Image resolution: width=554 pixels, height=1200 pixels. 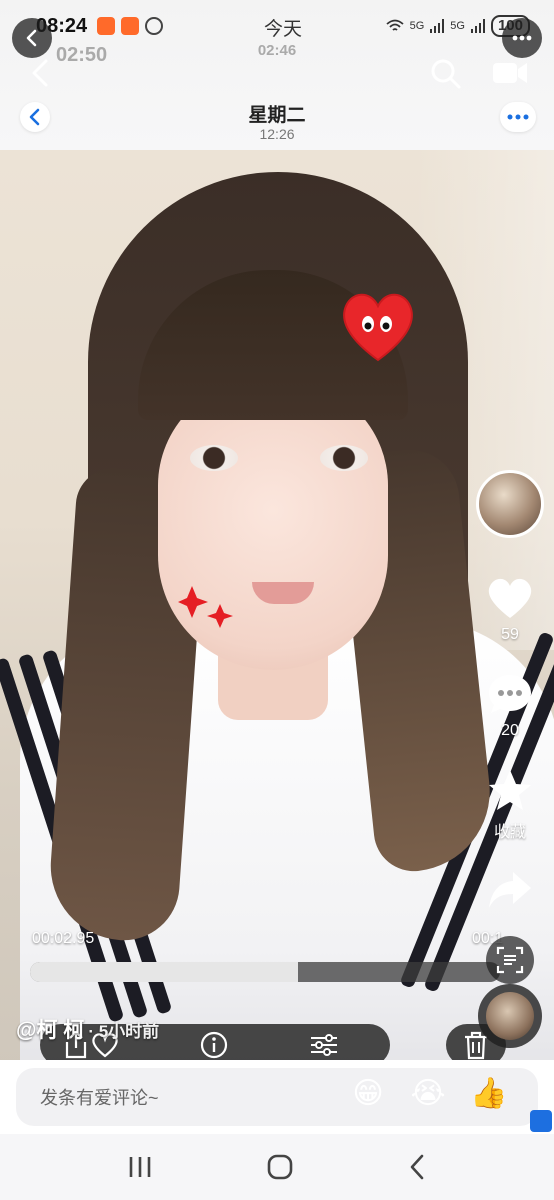 I want to click on status-app-icons, so click(x=130, y=26).